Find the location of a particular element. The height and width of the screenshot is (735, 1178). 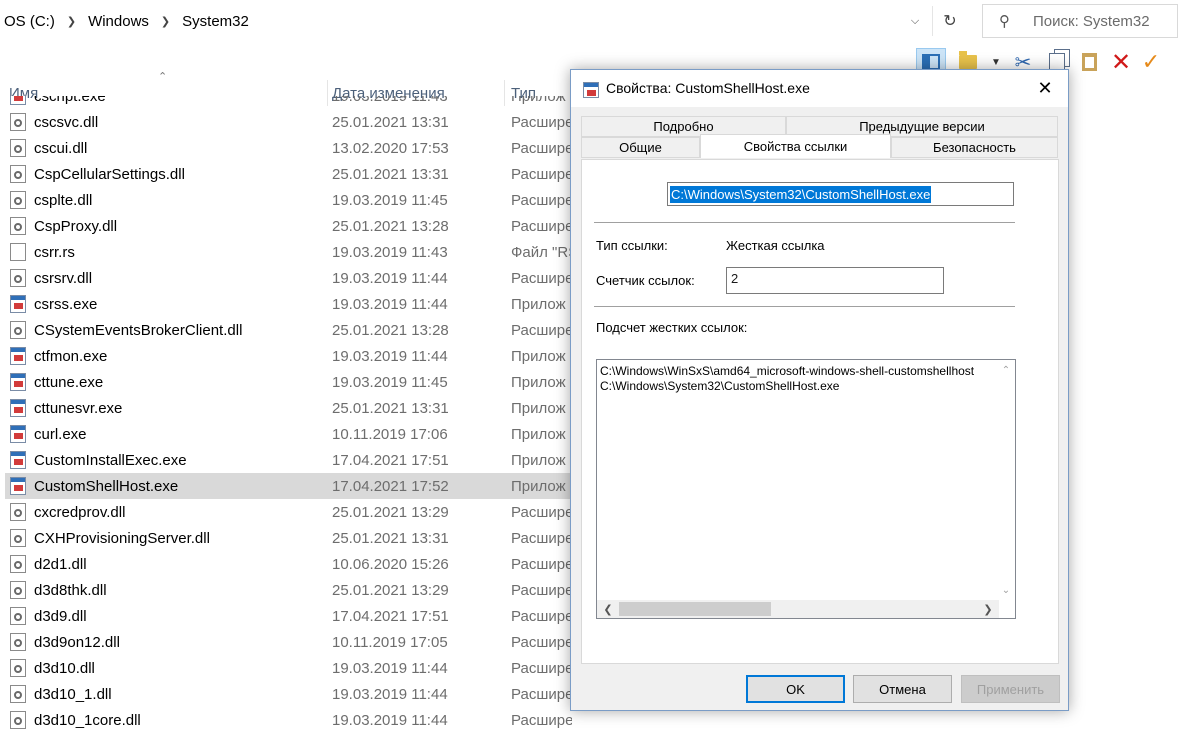

scroll-left-icon: ❮ is located at coordinates (608, 609).